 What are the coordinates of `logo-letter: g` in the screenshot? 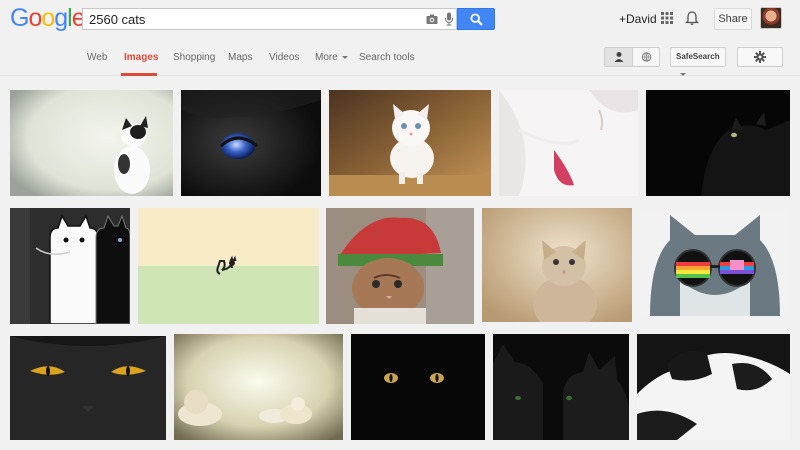 It's located at (61, 18).